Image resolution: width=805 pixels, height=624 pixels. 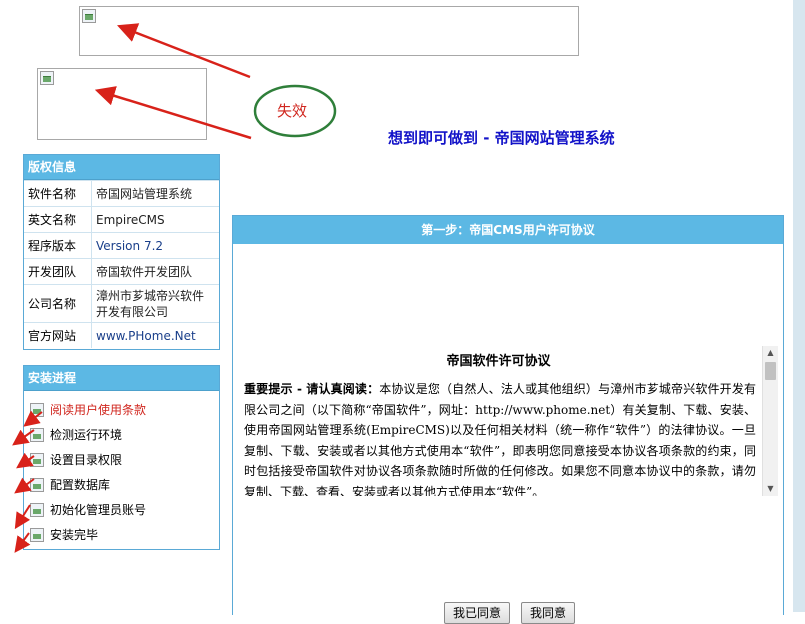 What do you see at coordinates (155, 303) in the screenshot?
I see `row-value: 漳州市芗城帝兴软件开发有限公司` at bounding box center [155, 303].